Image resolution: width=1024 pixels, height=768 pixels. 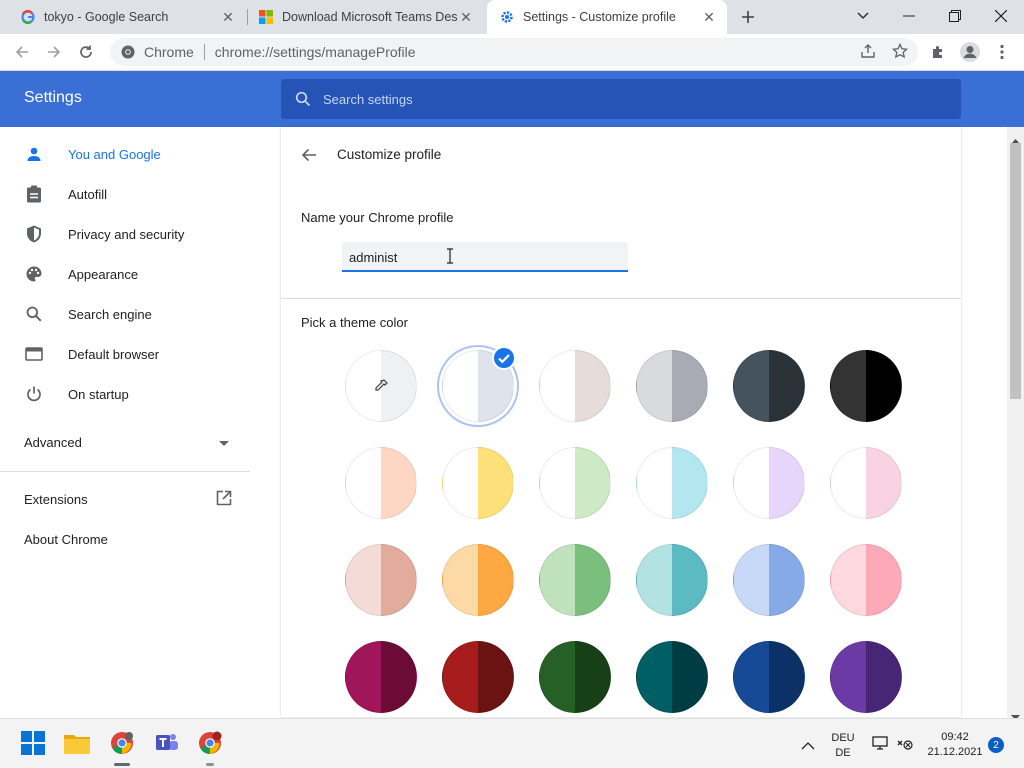 I want to click on sidebar-item-label: Search engine, so click(x=110, y=314).